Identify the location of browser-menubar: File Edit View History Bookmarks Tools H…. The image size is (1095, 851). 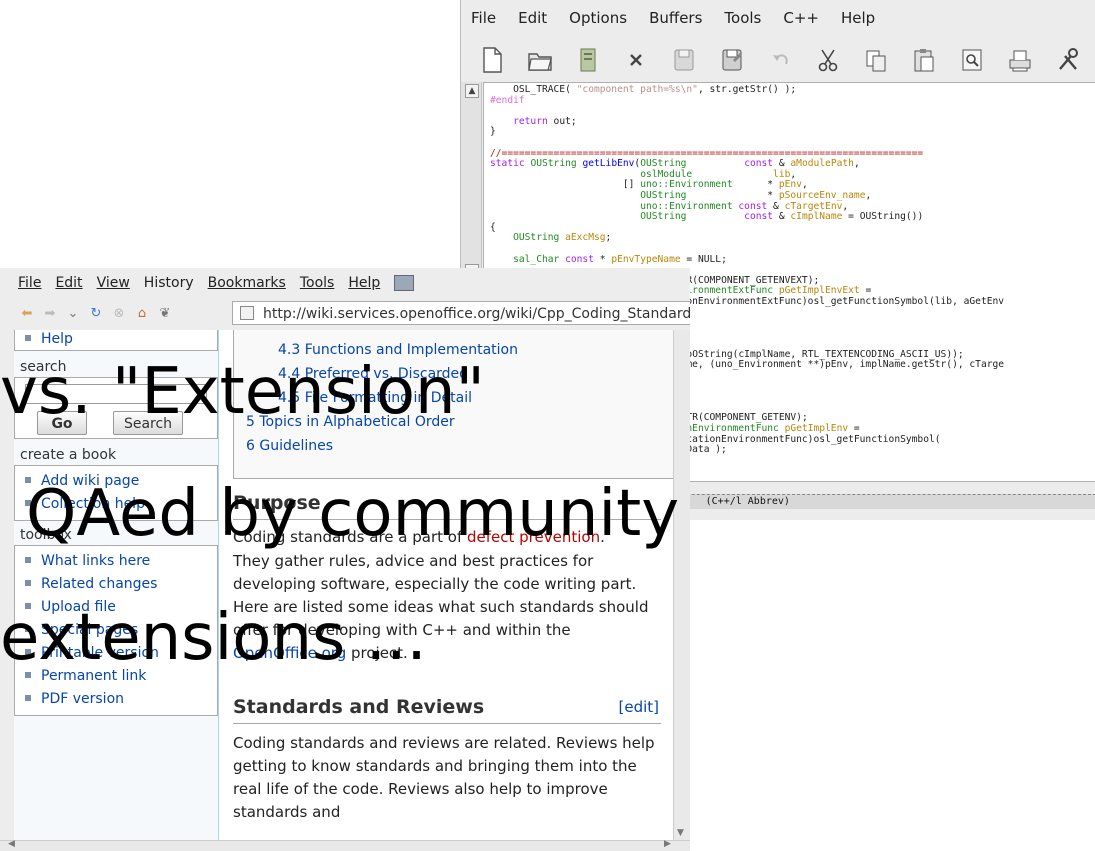
(345, 283).